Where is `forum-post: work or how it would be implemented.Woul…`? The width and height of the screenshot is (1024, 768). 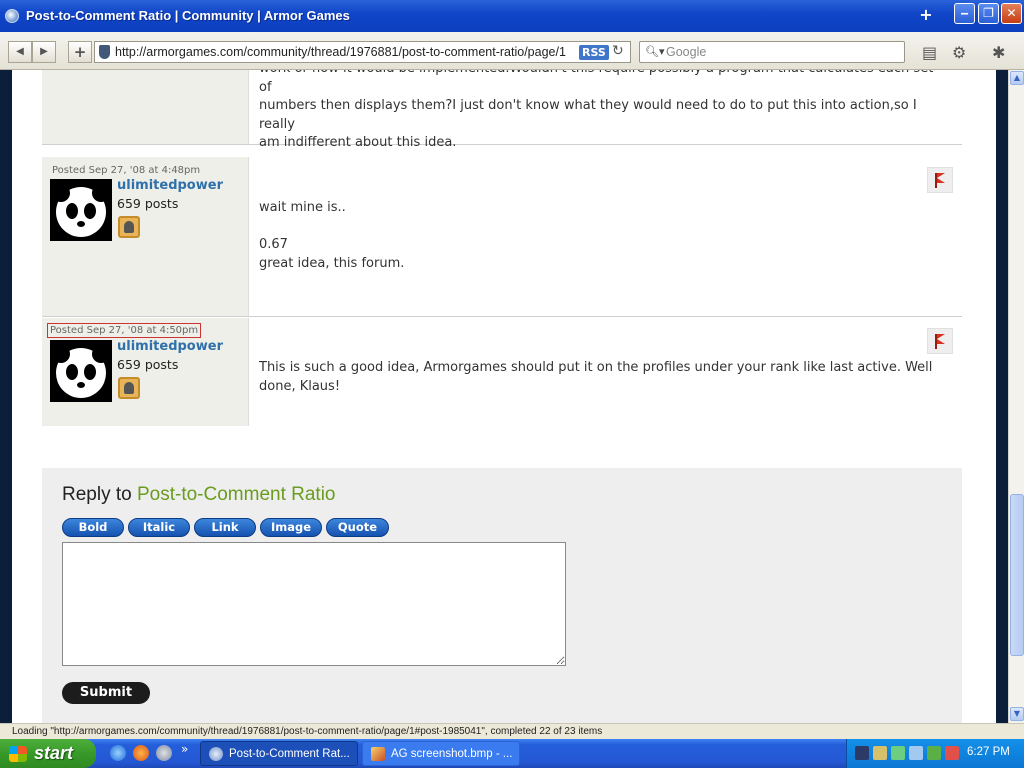
forum-post: work or how it would be implemented.Woul… is located at coordinates (502, 110).